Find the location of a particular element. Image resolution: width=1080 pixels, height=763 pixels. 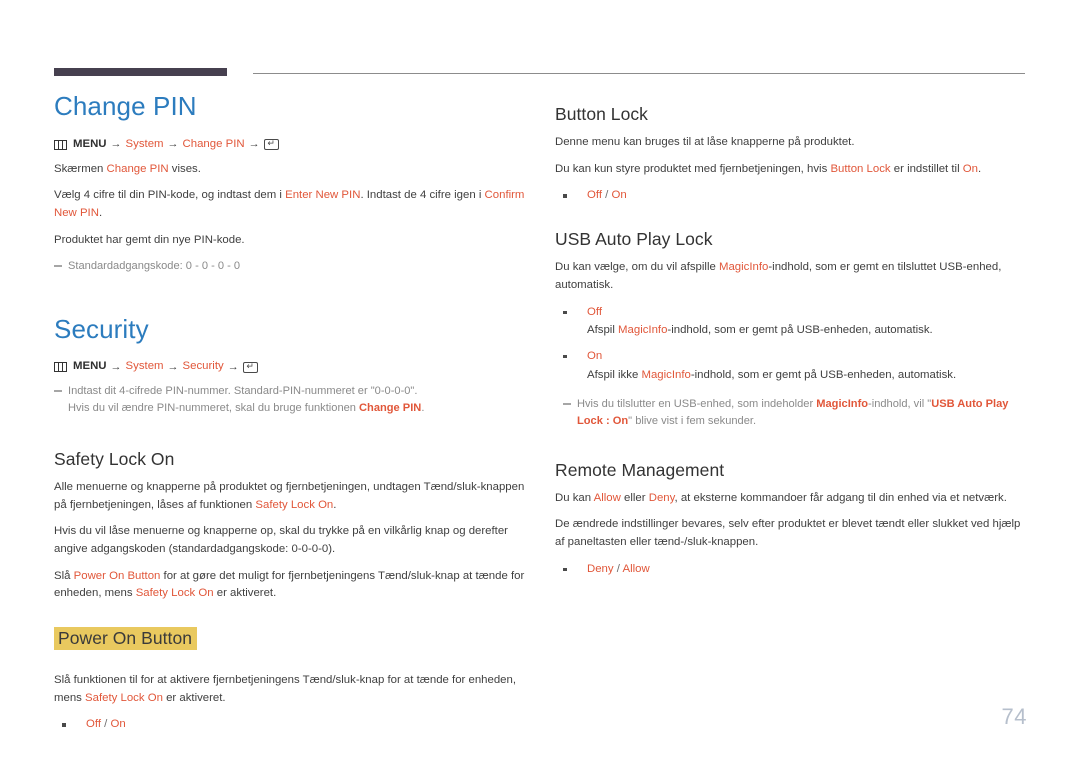

change-pin-paragraph-1: Skærmen Change PIN vises. is located at coordinates (292, 170).